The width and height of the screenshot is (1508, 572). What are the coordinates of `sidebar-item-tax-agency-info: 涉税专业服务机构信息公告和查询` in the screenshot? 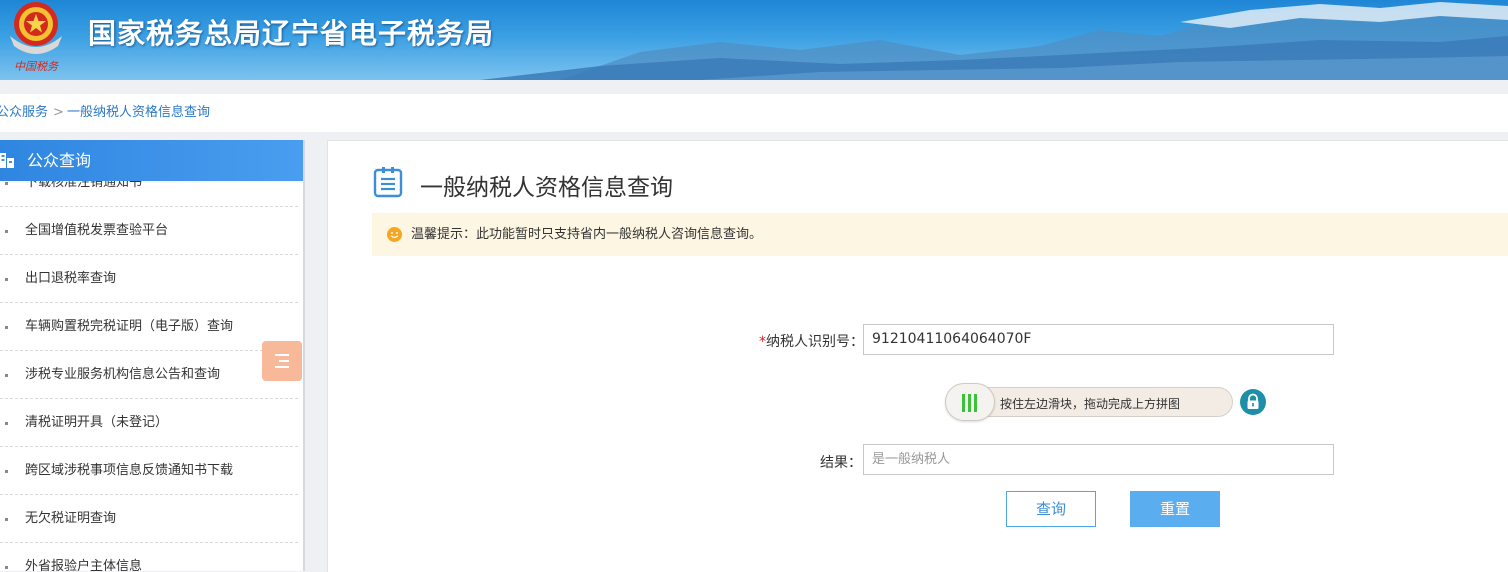 It's located at (149, 375).